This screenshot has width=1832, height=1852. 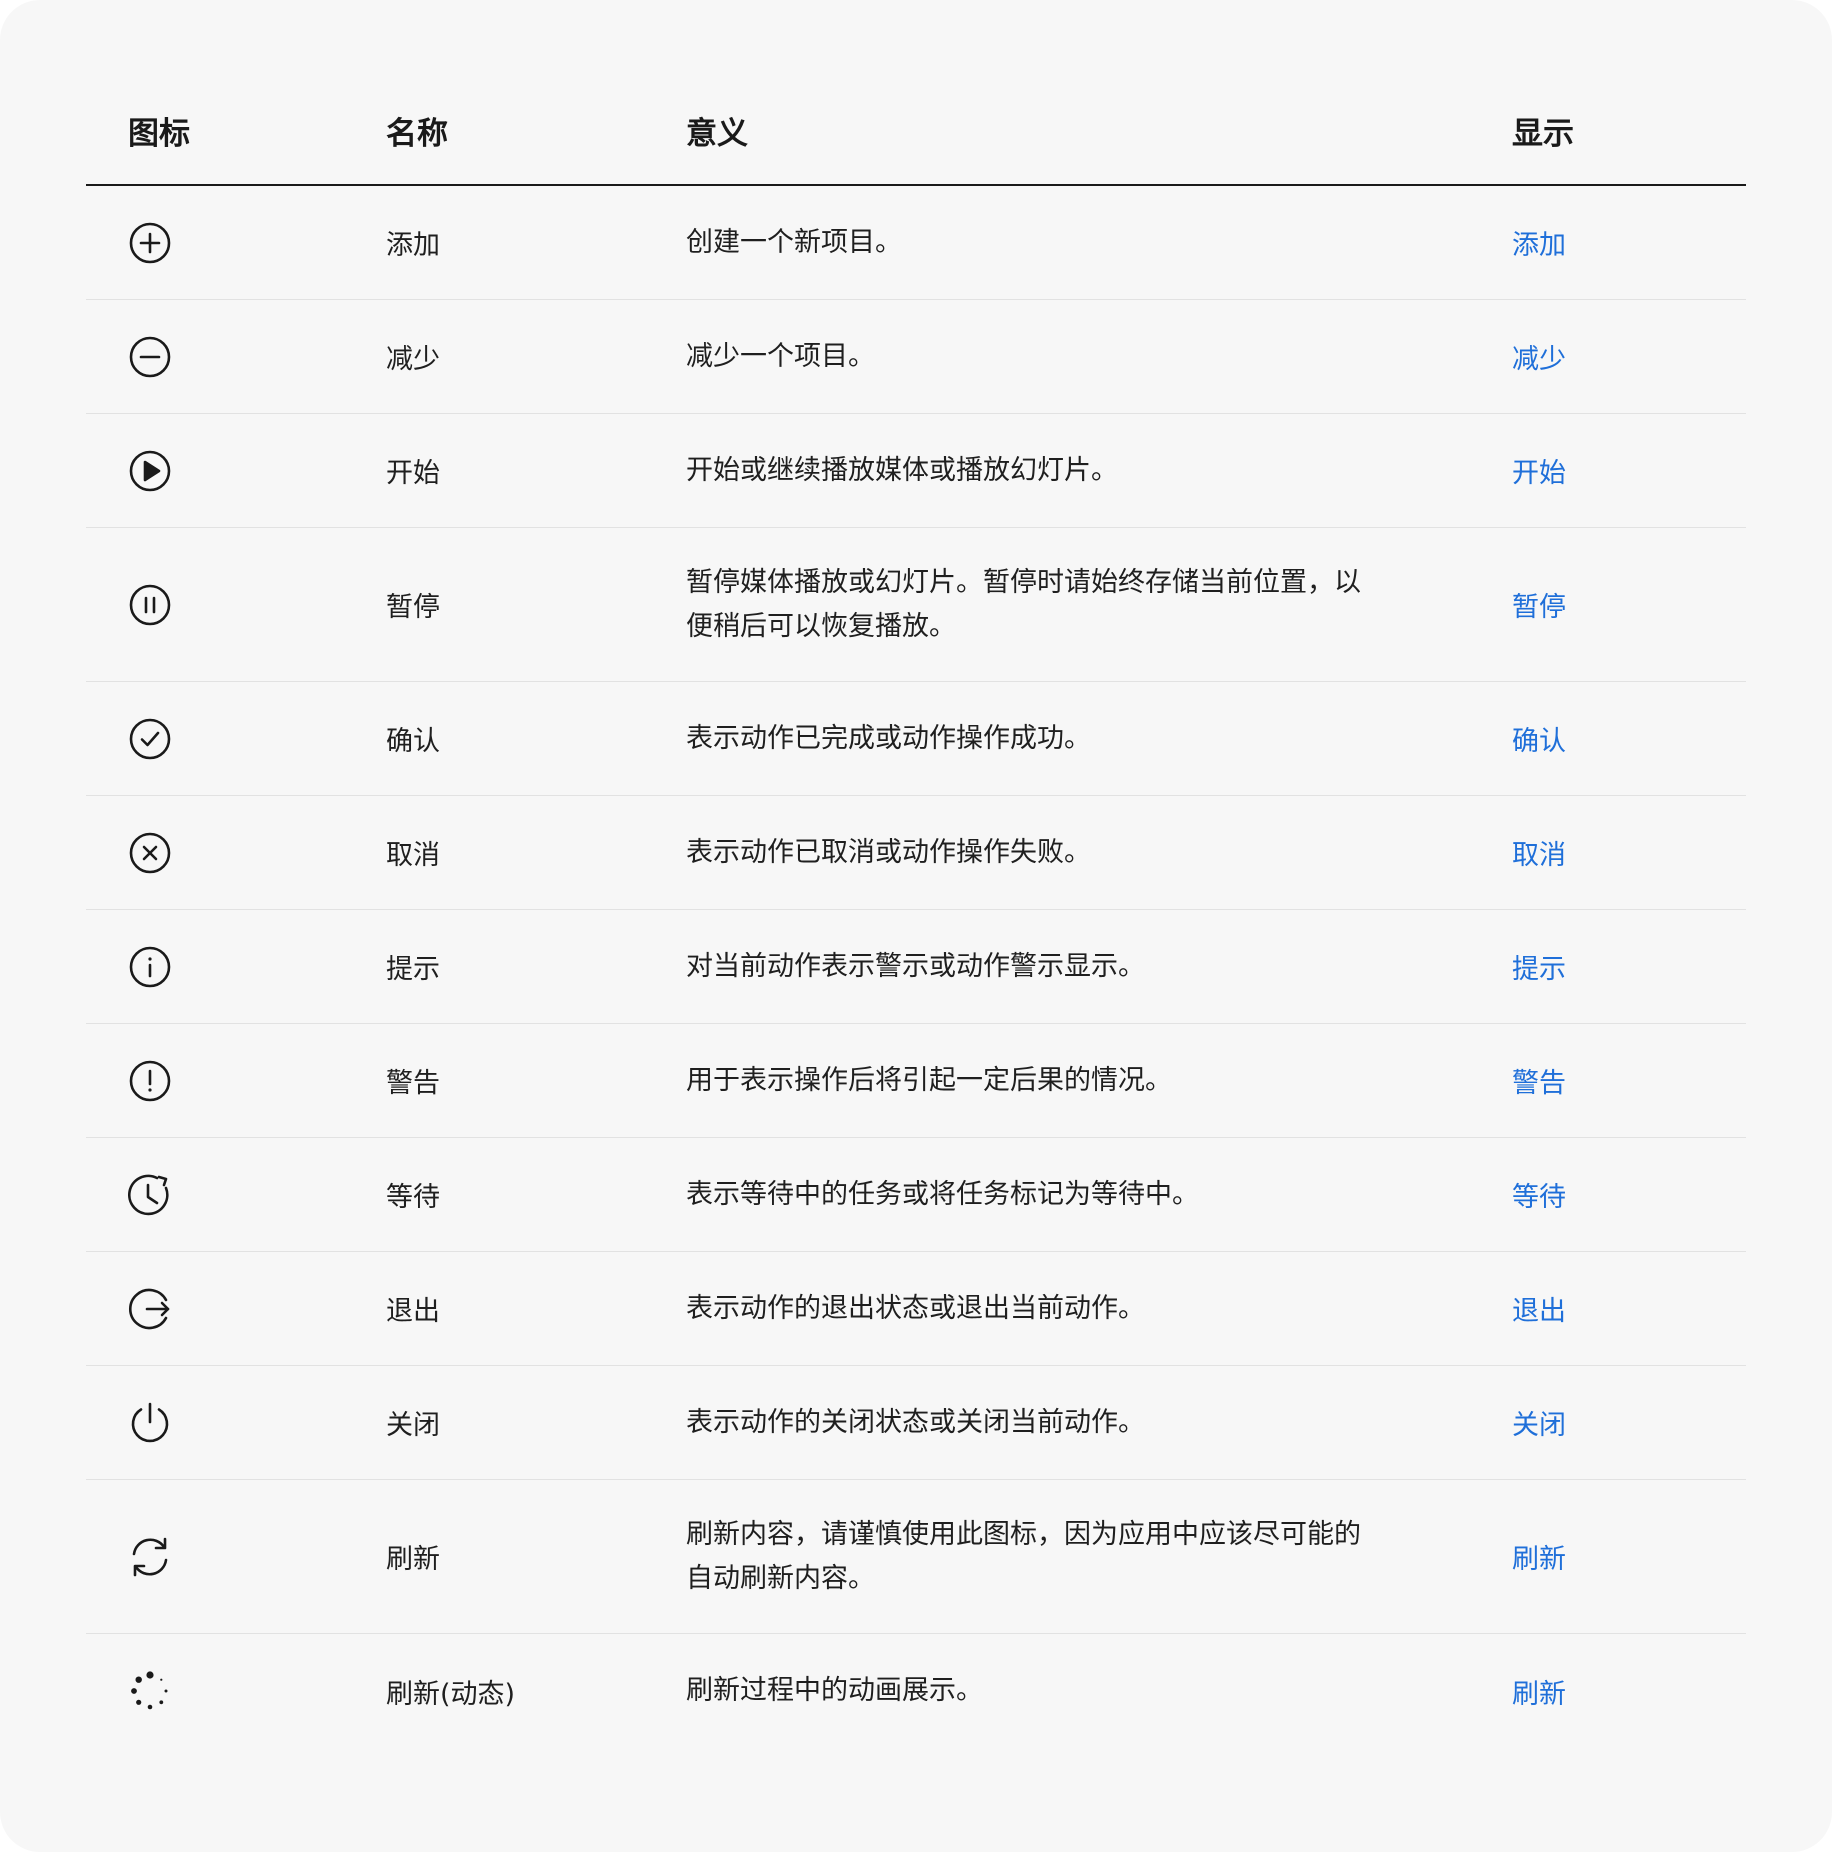 What do you see at coordinates (1539, 969) in the screenshot?
I see `display-link-info: 提示` at bounding box center [1539, 969].